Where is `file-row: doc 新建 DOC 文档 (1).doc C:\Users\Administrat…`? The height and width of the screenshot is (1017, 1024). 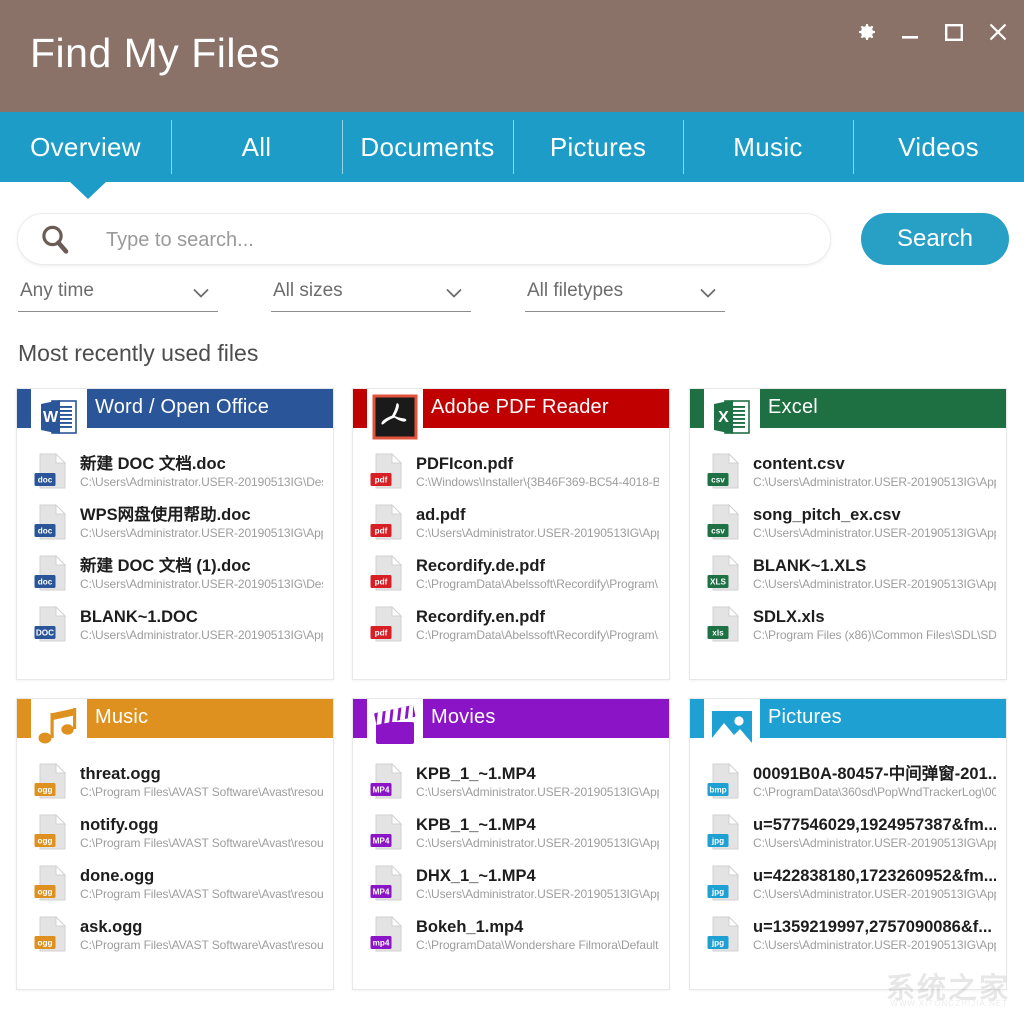 file-row: doc 新建 DOC 文档 (1).doc C:\Users\Administrat… is located at coordinates (175, 574).